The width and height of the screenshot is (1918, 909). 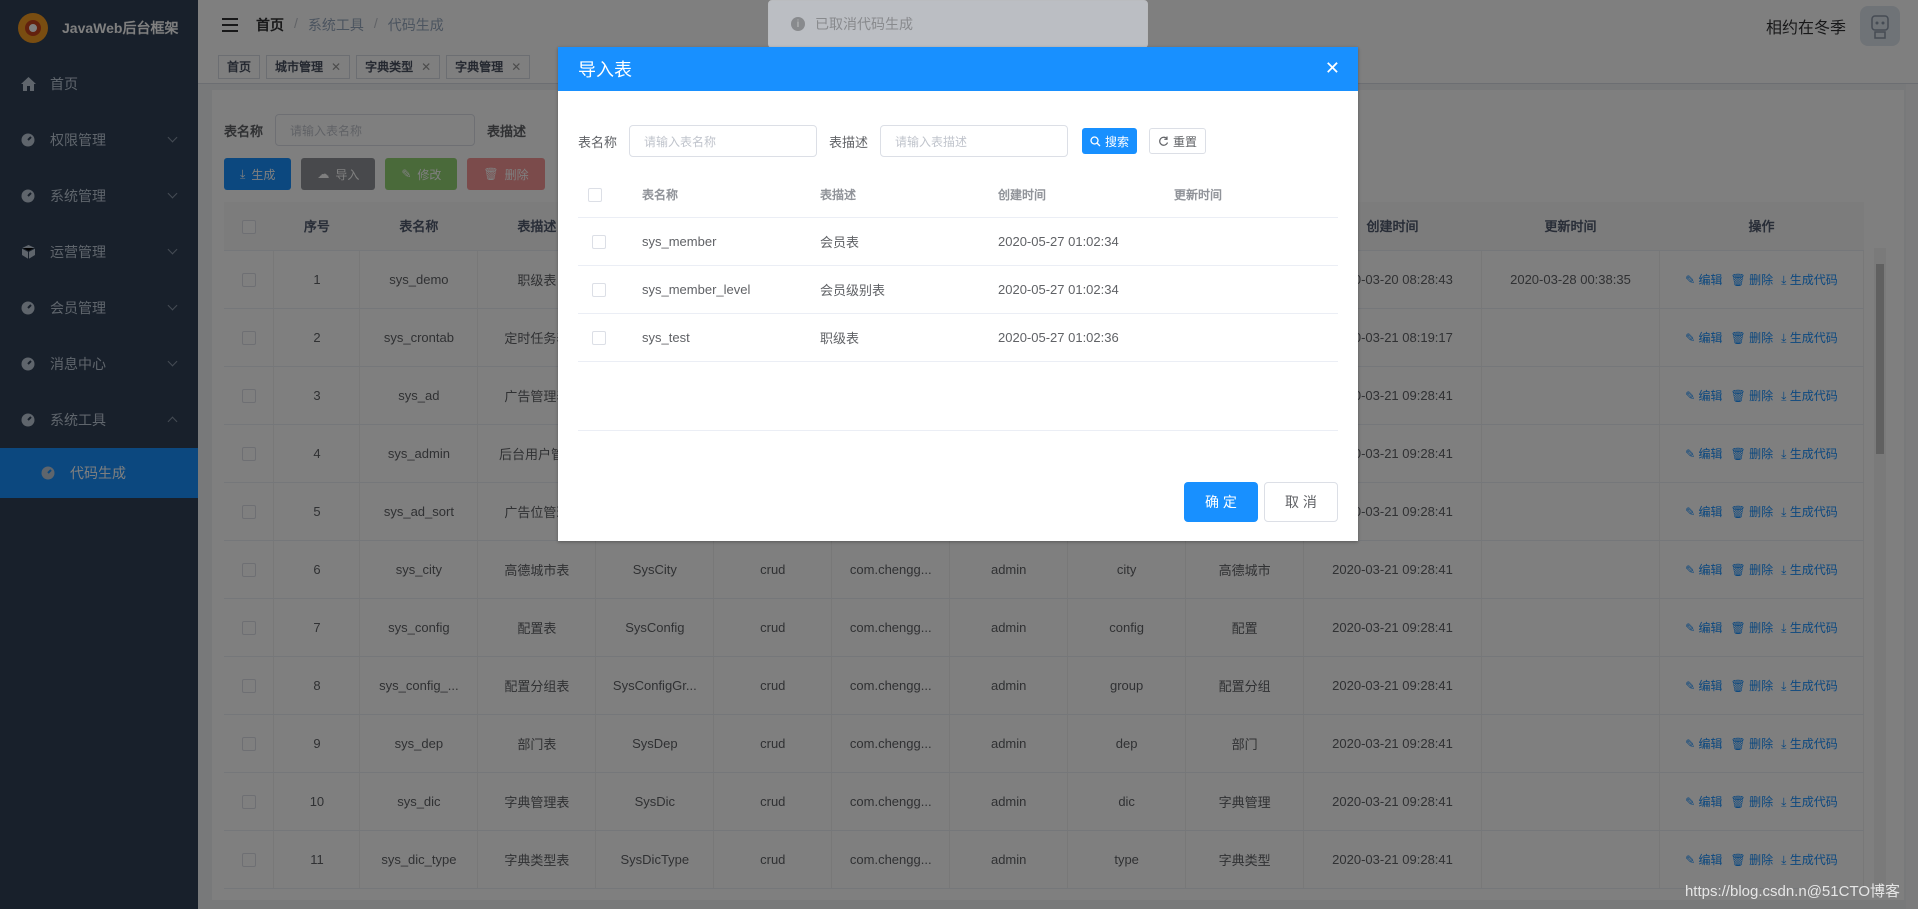 I want to click on table-cell: sys_member, so click(x=731, y=241).